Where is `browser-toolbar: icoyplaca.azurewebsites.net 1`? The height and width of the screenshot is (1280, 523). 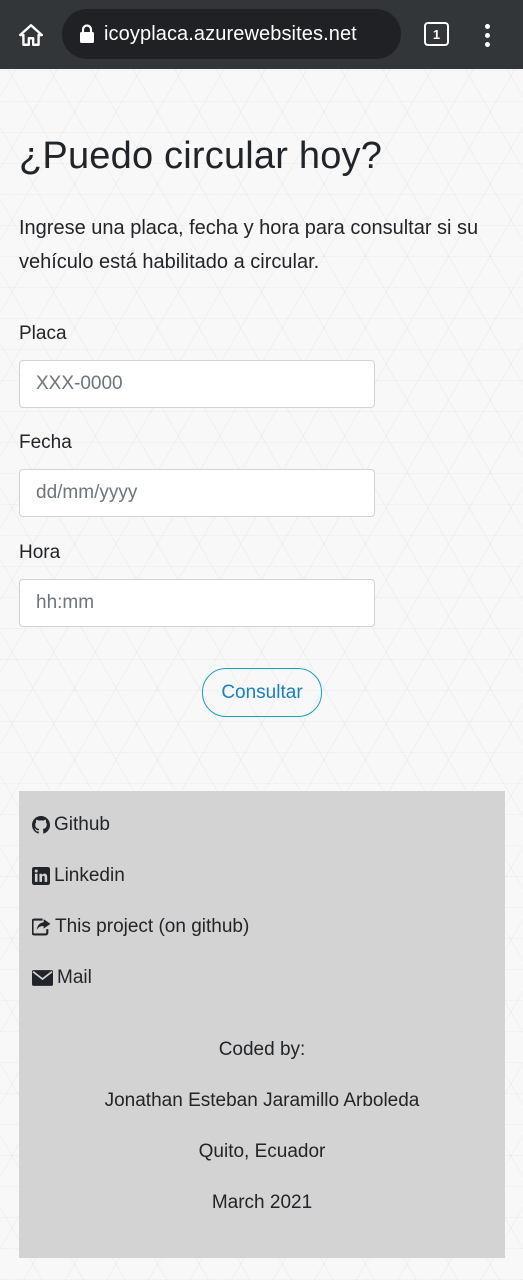 browser-toolbar: icoyplaca.azurewebsites.net 1 is located at coordinates (261, 34).